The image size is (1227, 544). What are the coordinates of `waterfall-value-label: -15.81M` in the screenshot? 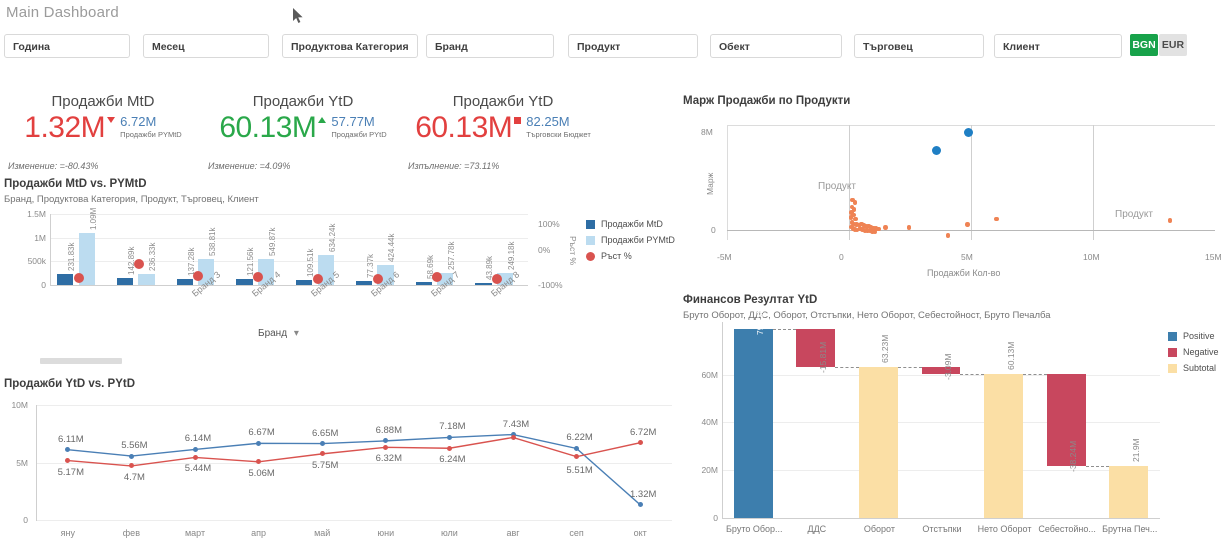 It's located at (822, 357).